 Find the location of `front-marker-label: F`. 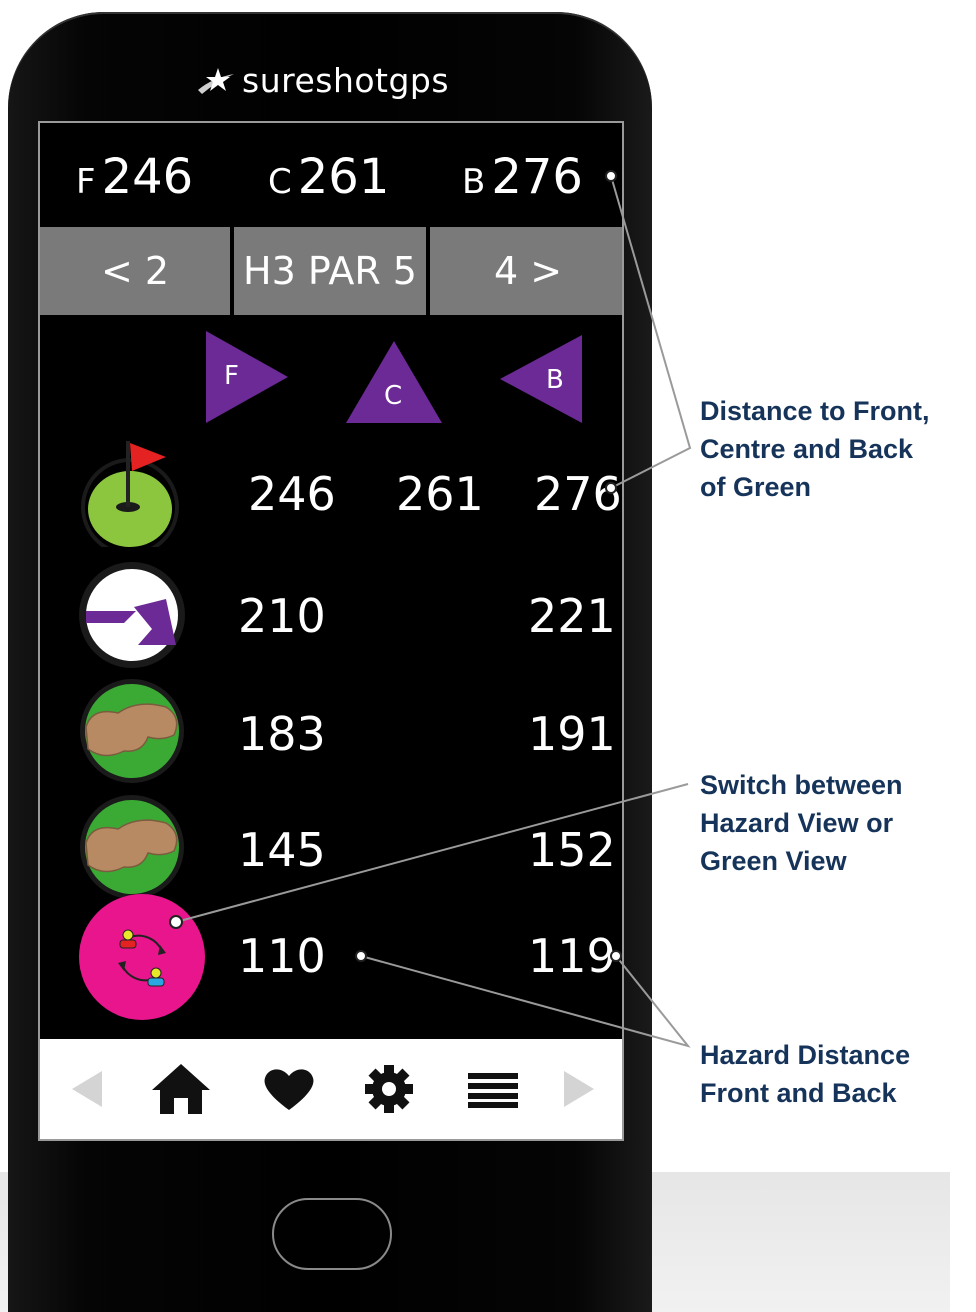

front-marker-label: F is located at coordinates (231, 376).